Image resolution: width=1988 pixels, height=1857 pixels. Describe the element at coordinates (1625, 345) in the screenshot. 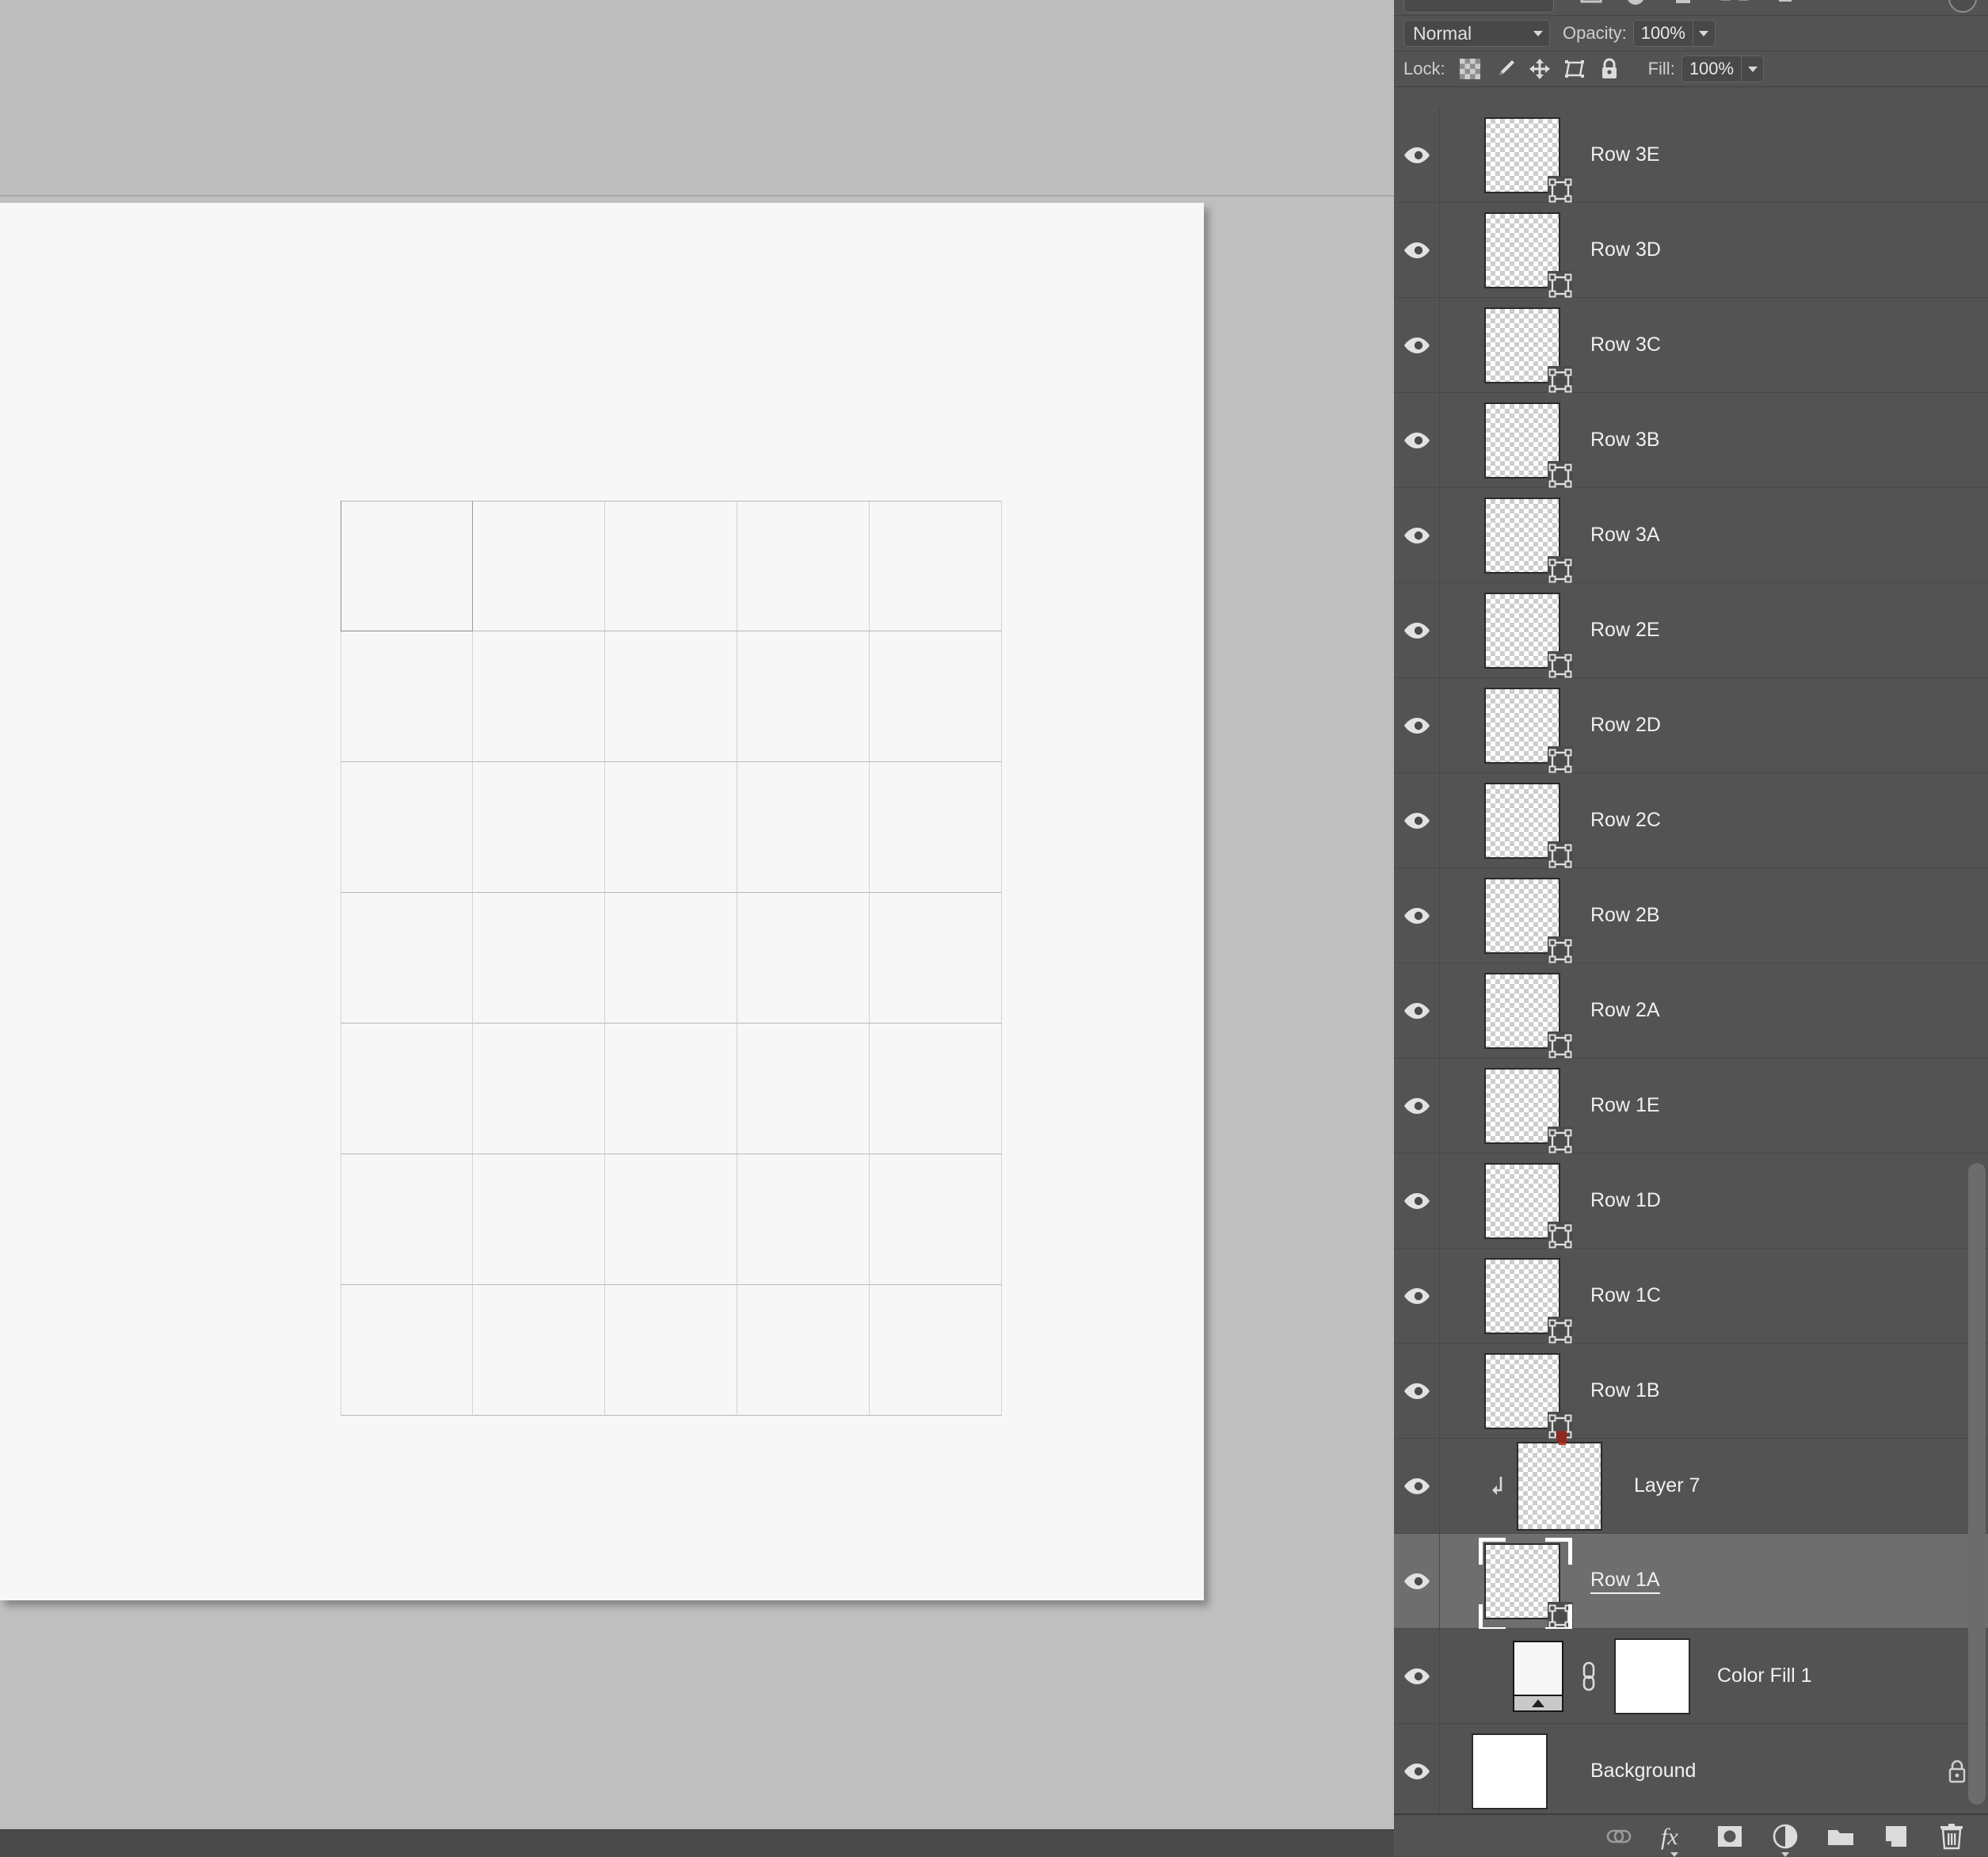

I see `layer-name-label: Row 3C` at that location.